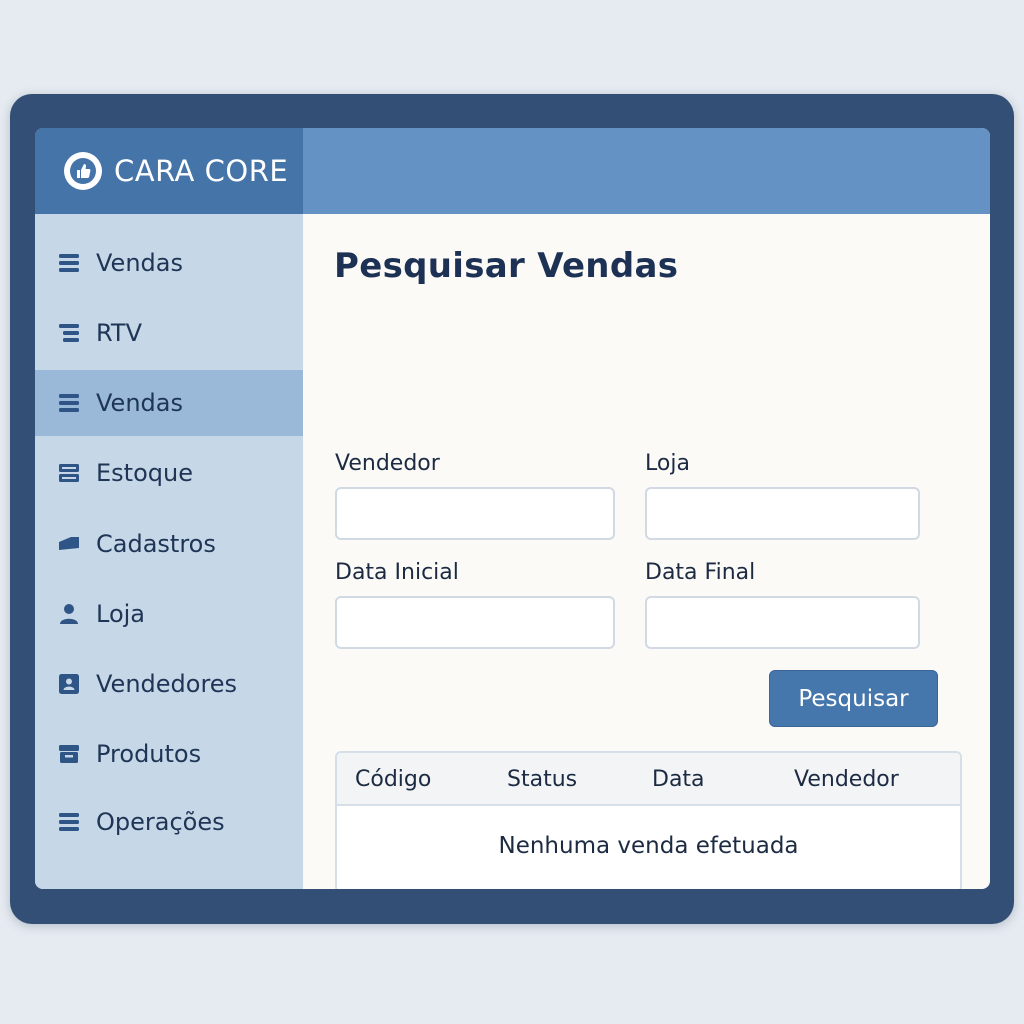 This screenshot has width=1024, height=1024. I want to click on column-header-status: Status, so click(542, 779).